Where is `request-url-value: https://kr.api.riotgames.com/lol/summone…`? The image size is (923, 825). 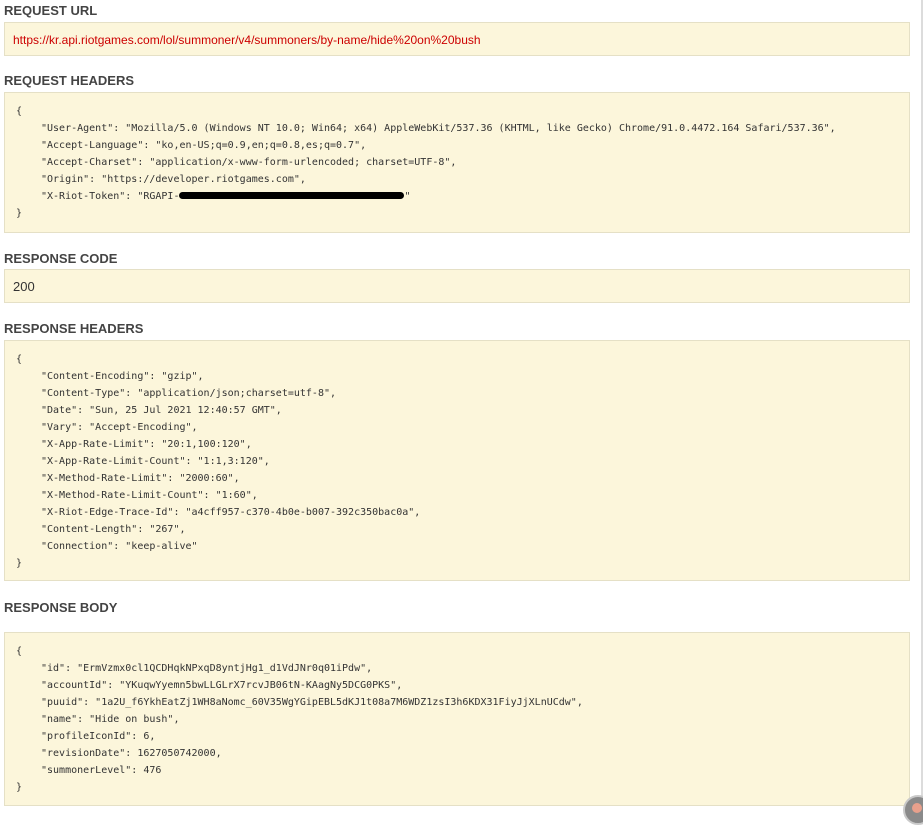 request-url-value: https://kr.api.riotgames.com/lol/summone… is located at coordinates (247, 40).